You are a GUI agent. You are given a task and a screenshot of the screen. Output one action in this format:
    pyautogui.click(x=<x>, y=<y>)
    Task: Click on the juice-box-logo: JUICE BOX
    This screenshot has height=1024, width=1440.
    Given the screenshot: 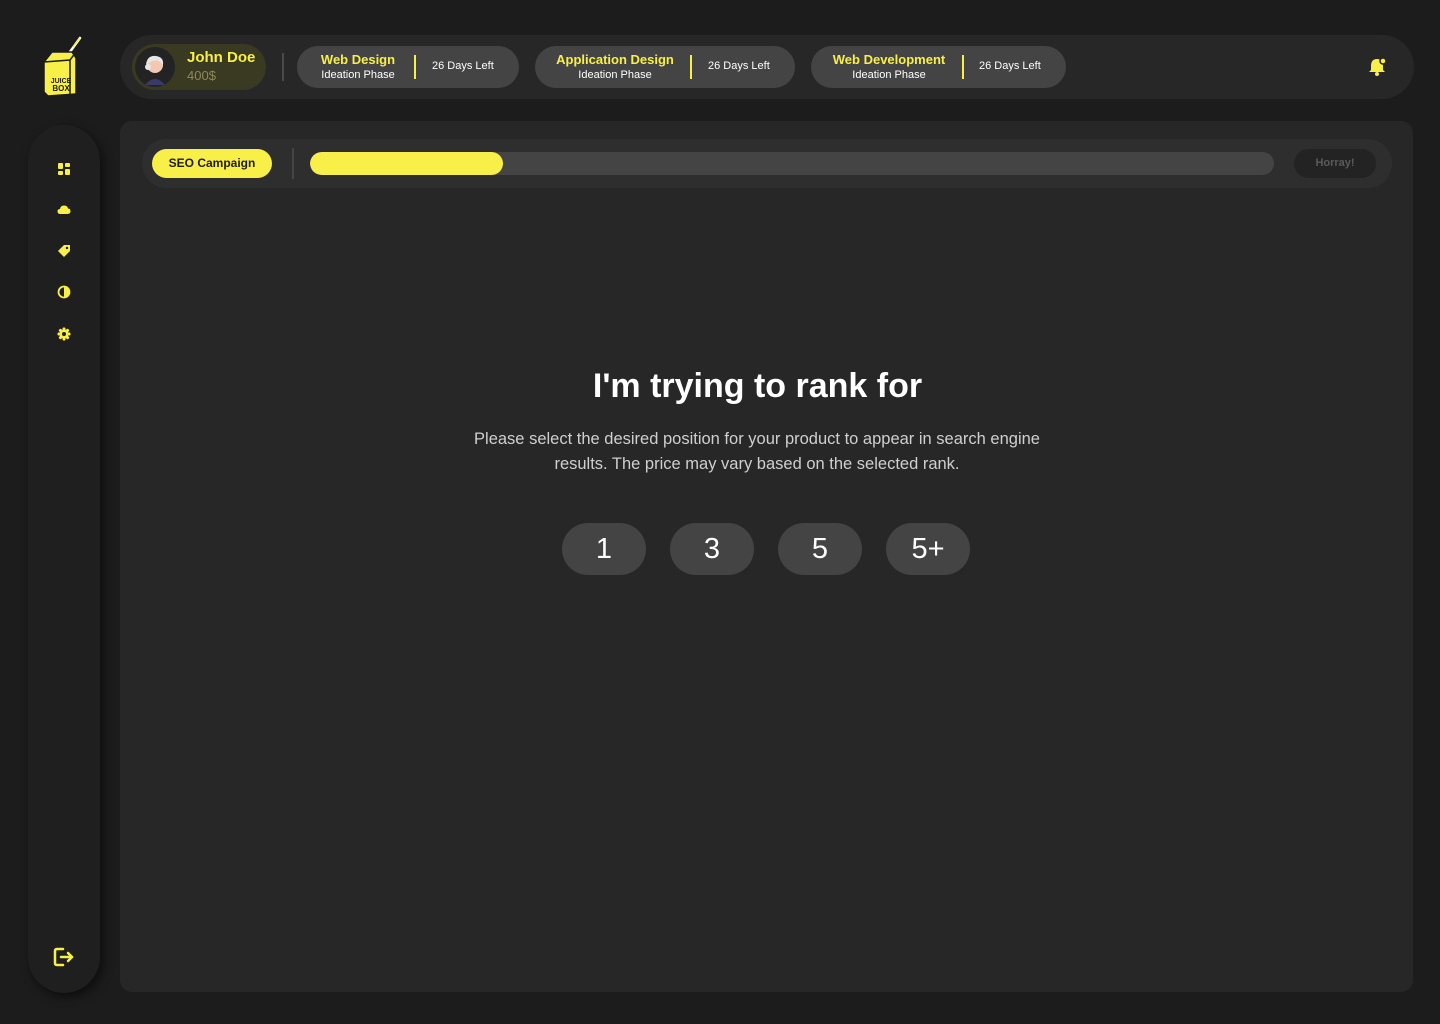 What is the action you would take?
    pyautogui.click(x=62, y=67)
    